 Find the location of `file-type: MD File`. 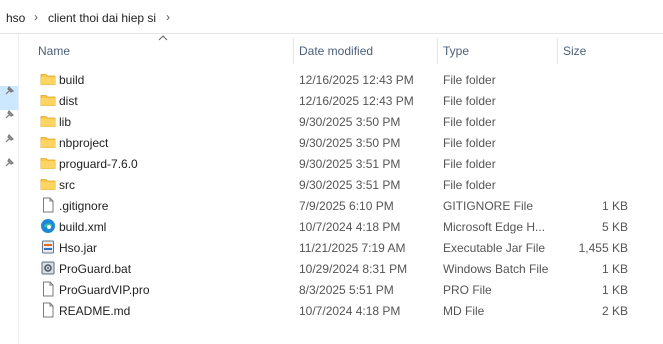

file-type: MD File is located at coordinates (464, 311).